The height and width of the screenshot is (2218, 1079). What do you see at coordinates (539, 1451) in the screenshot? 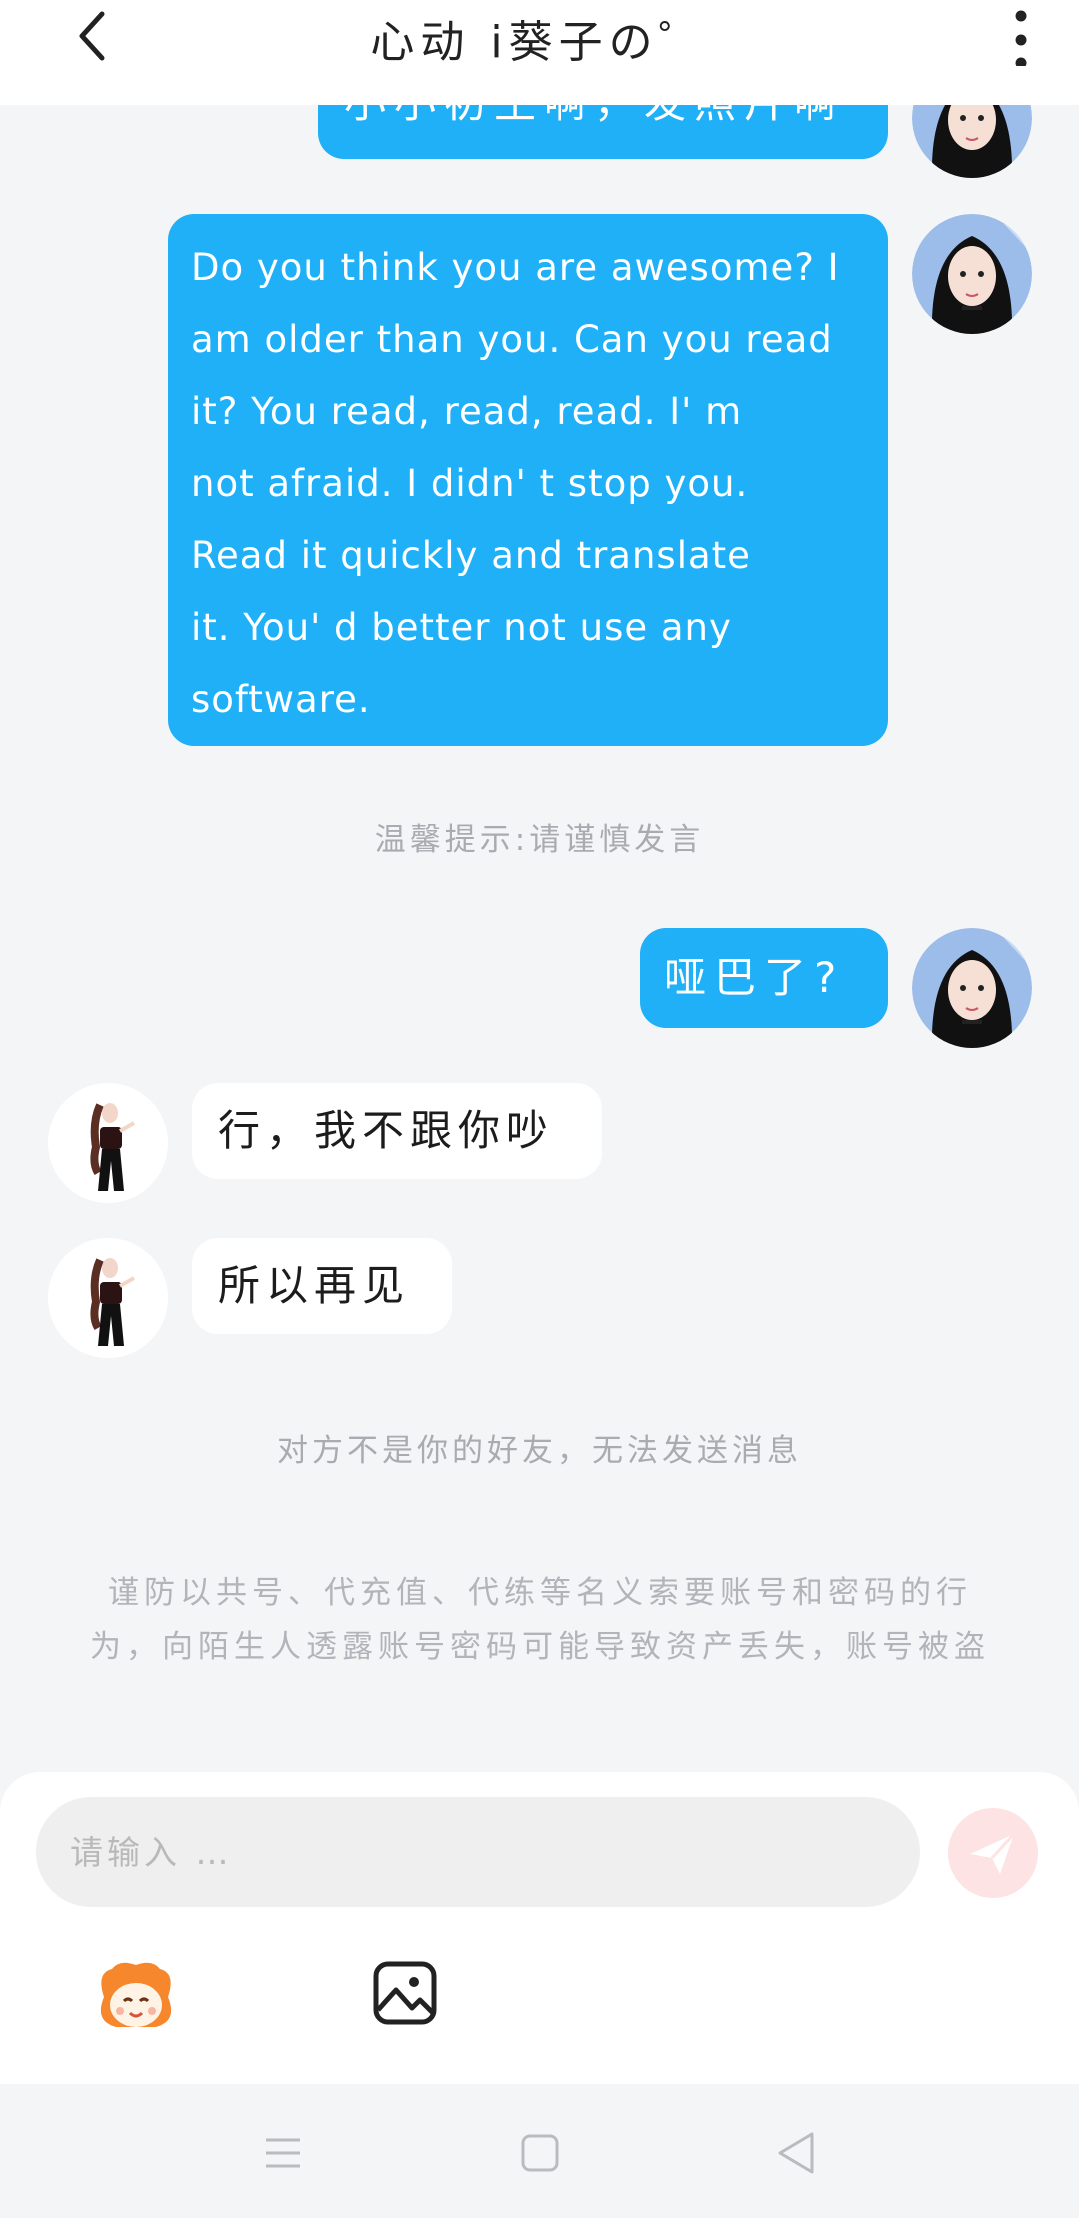
I see `not-friend-notice: 对方不是你的好友，无法发送消息` at bounding box center [539, 1451].